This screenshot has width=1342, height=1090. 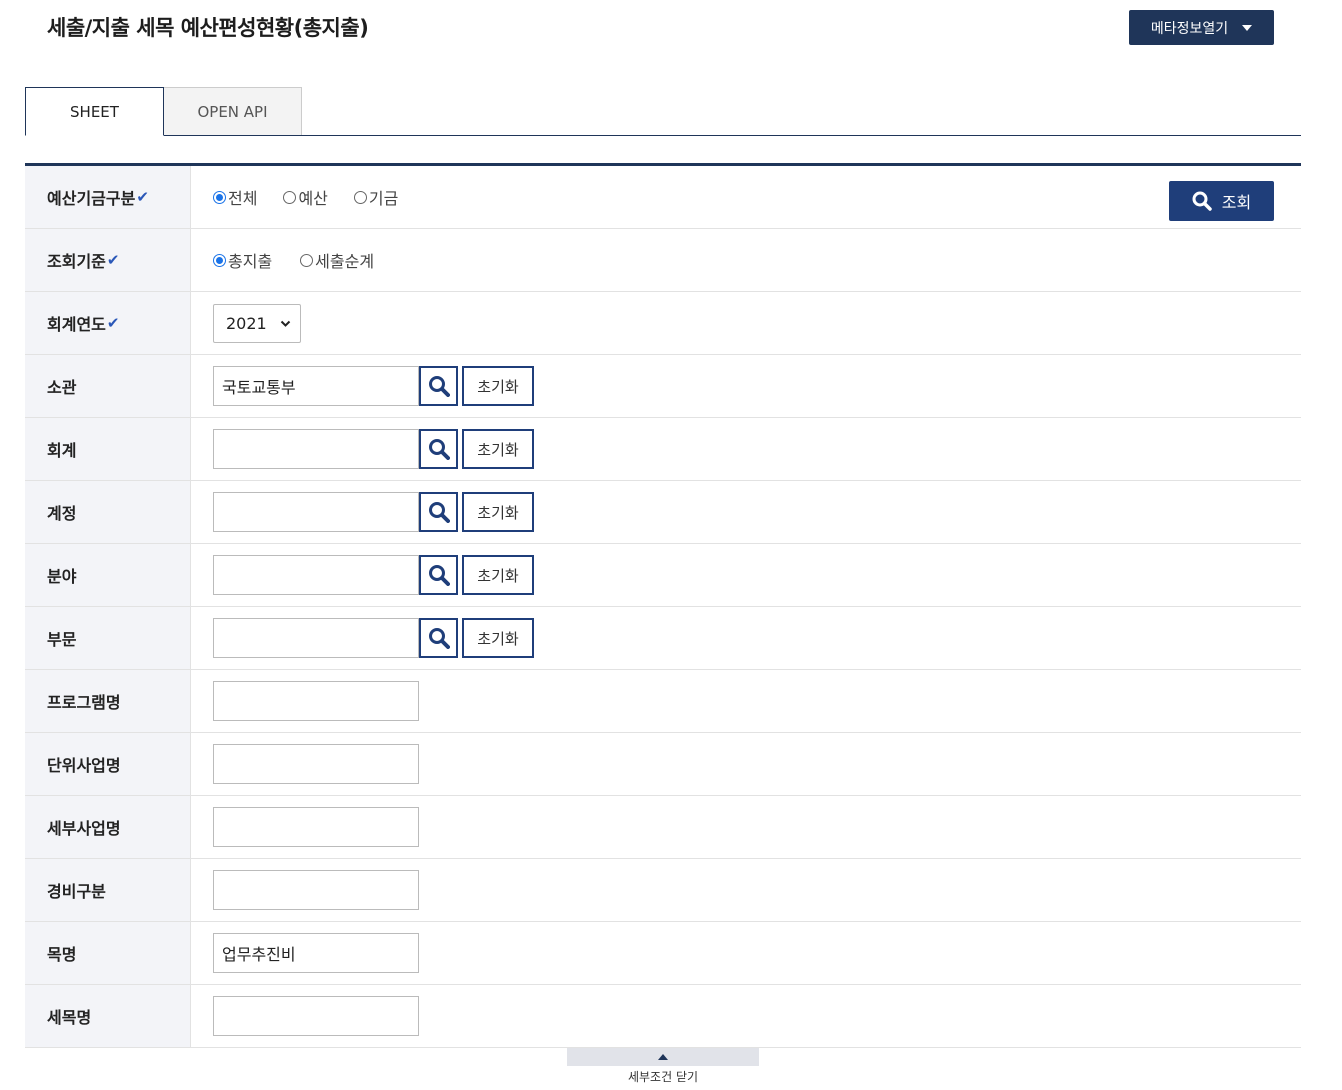 I want to click on form-row-fiscal-year: 회계연도 ✔ 2021, so click(x=663, y=323).